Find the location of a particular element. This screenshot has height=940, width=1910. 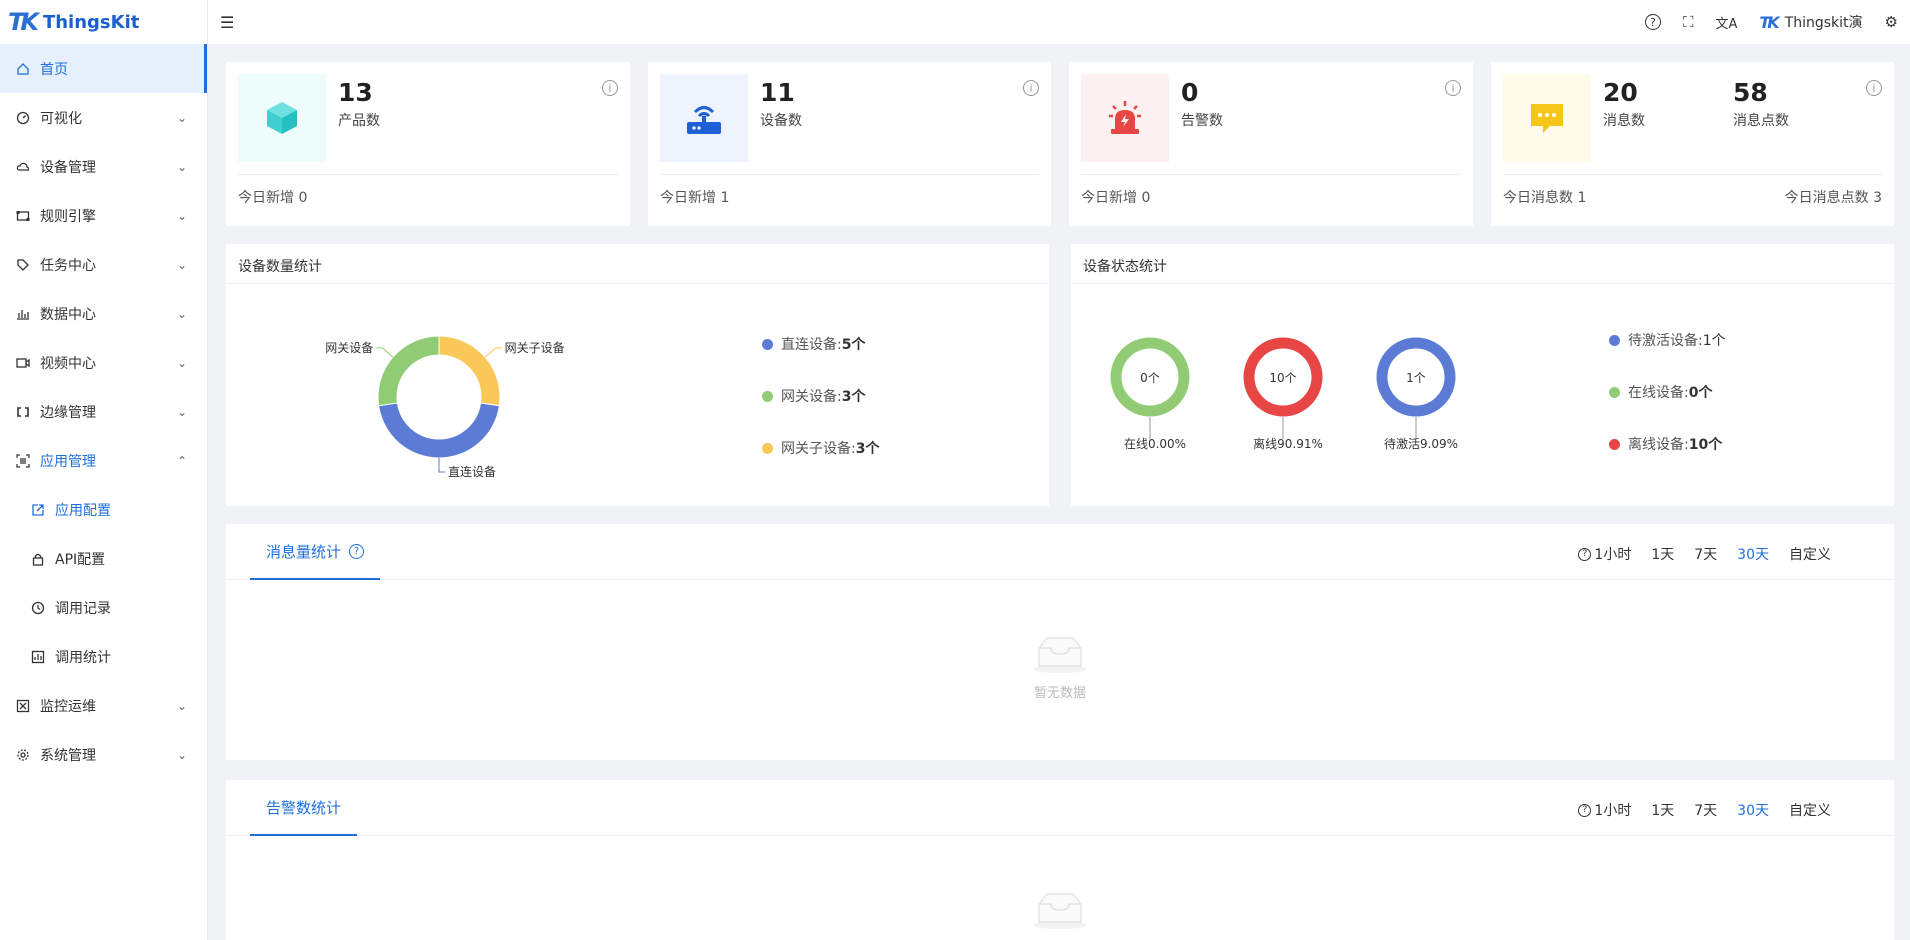

stat-card-messages: 20 消息数 58 消息点数 i 今日消息数 1 今日消息点数 3 is located at coordinates (1692, 144).